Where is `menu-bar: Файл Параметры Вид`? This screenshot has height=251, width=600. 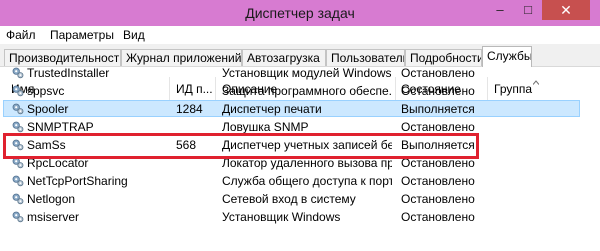
menu-bar: Файл Параметры Вид is located at coordinates (300, 35).